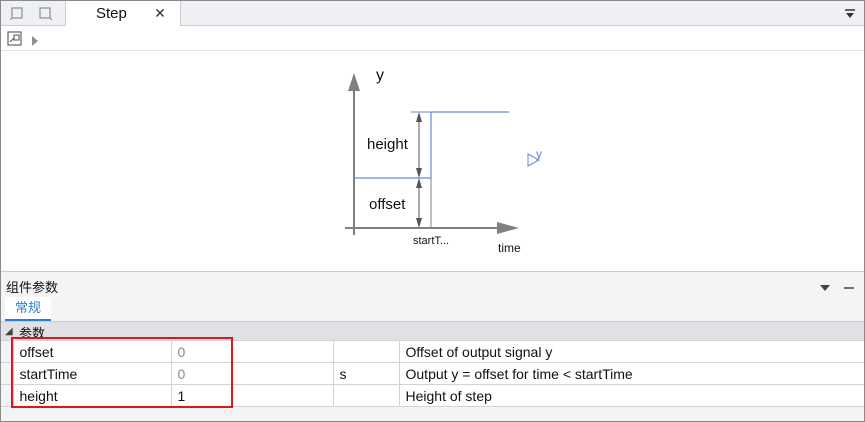  I want to click on diagram-toolbar, so click(432, 38).